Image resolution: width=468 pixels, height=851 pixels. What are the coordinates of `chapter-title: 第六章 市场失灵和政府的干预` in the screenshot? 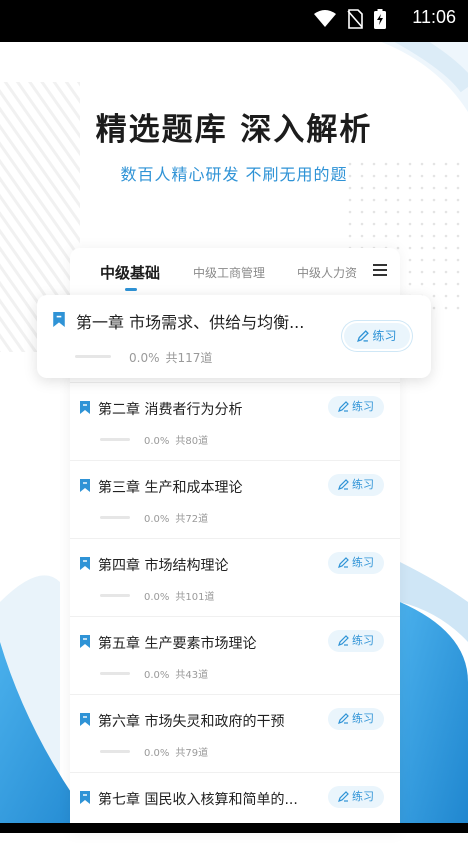 It's located at (191, 722).